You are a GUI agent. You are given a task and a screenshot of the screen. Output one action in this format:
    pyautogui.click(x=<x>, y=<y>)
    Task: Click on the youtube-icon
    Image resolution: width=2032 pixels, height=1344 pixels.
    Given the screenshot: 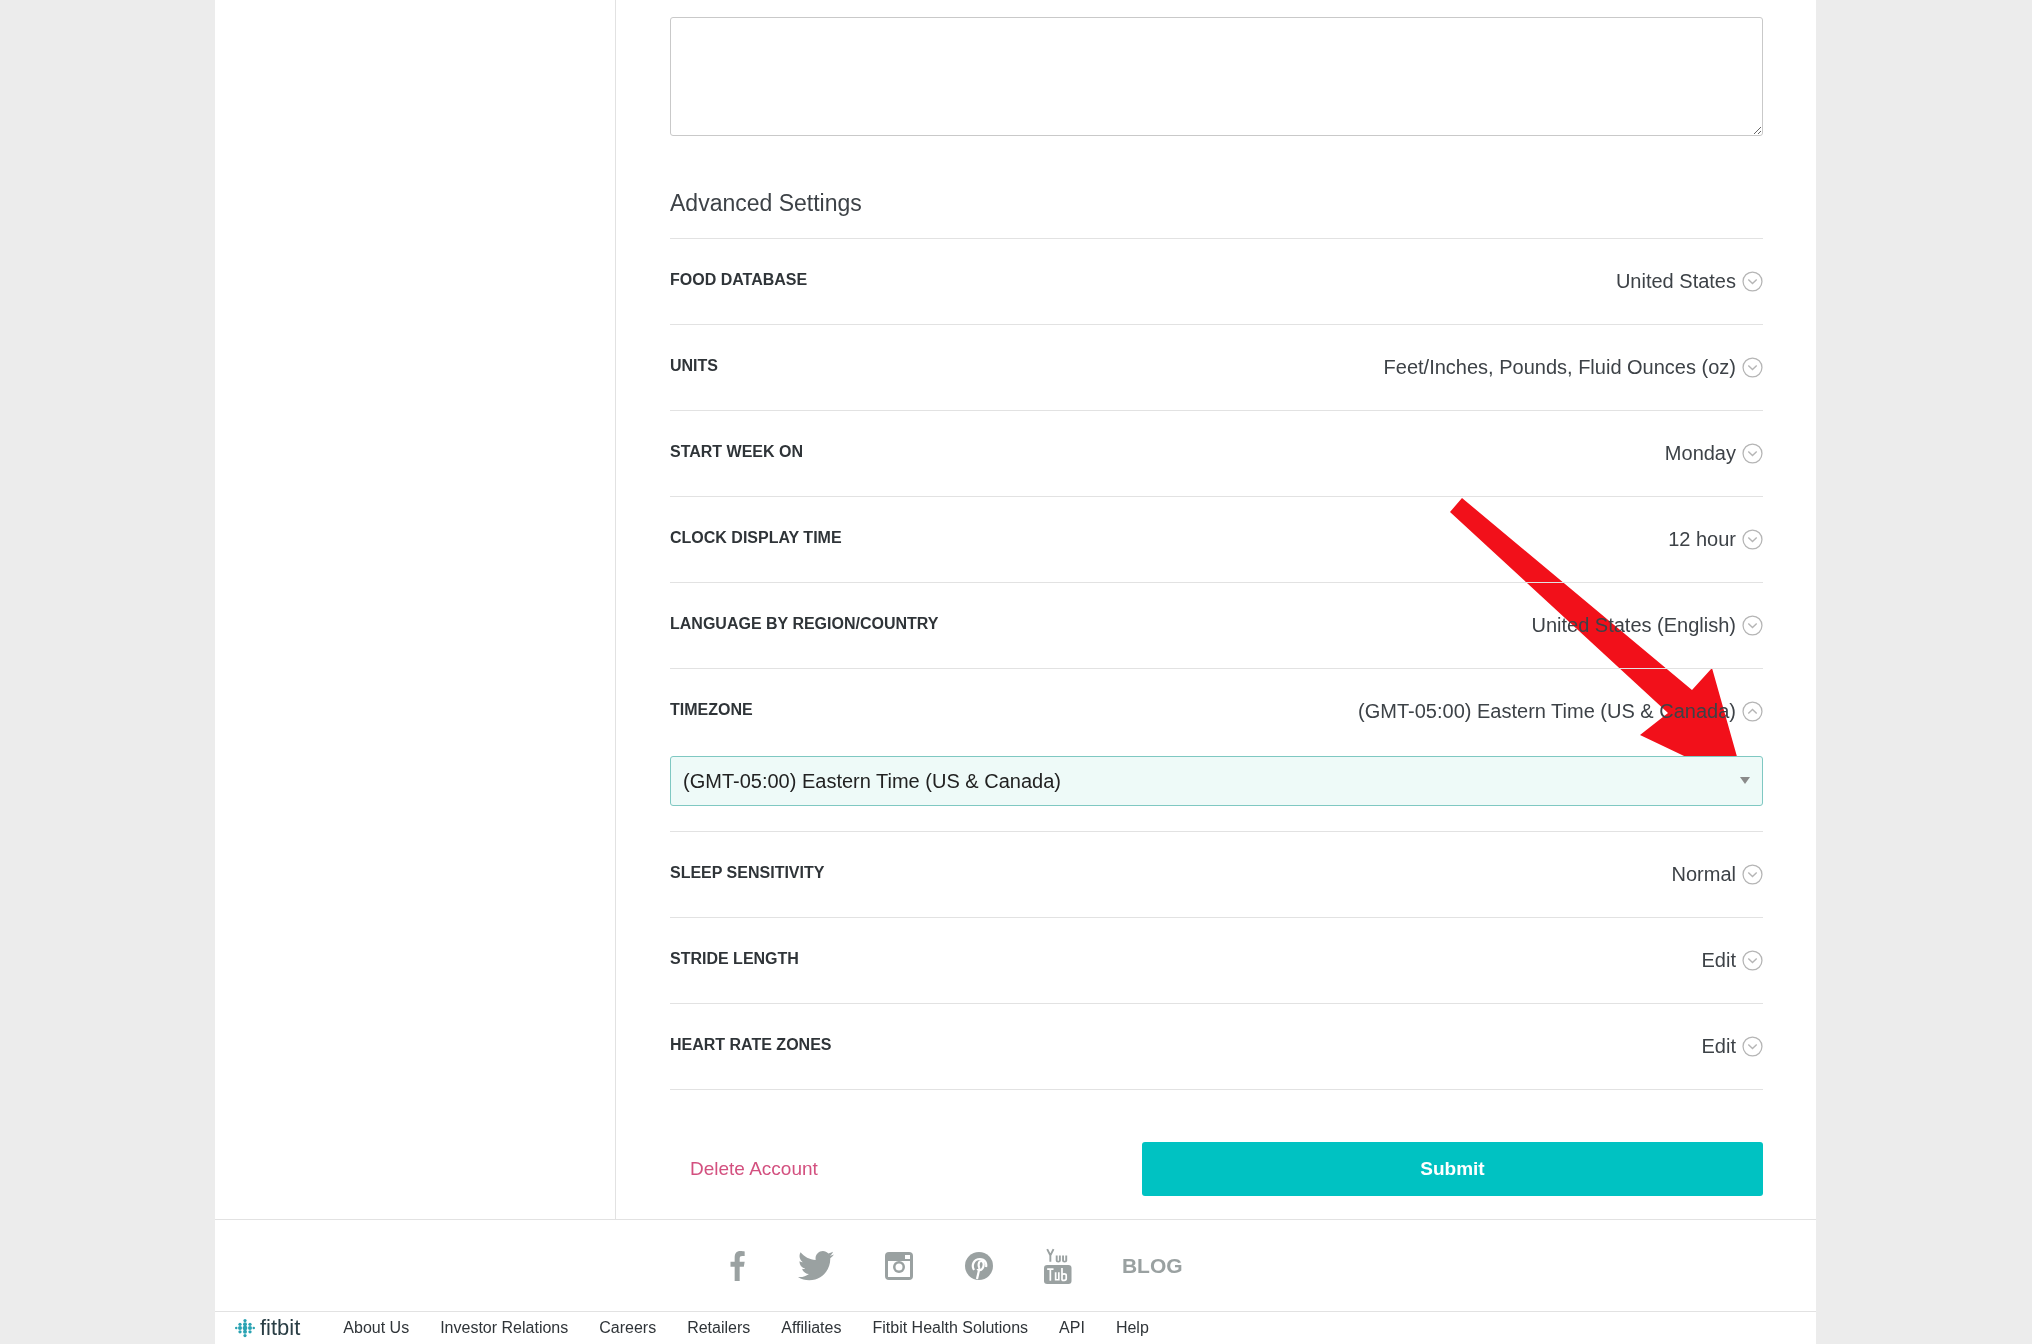 What is the action you would take?
    pyautogui.click(x=1058, y=1265)
    